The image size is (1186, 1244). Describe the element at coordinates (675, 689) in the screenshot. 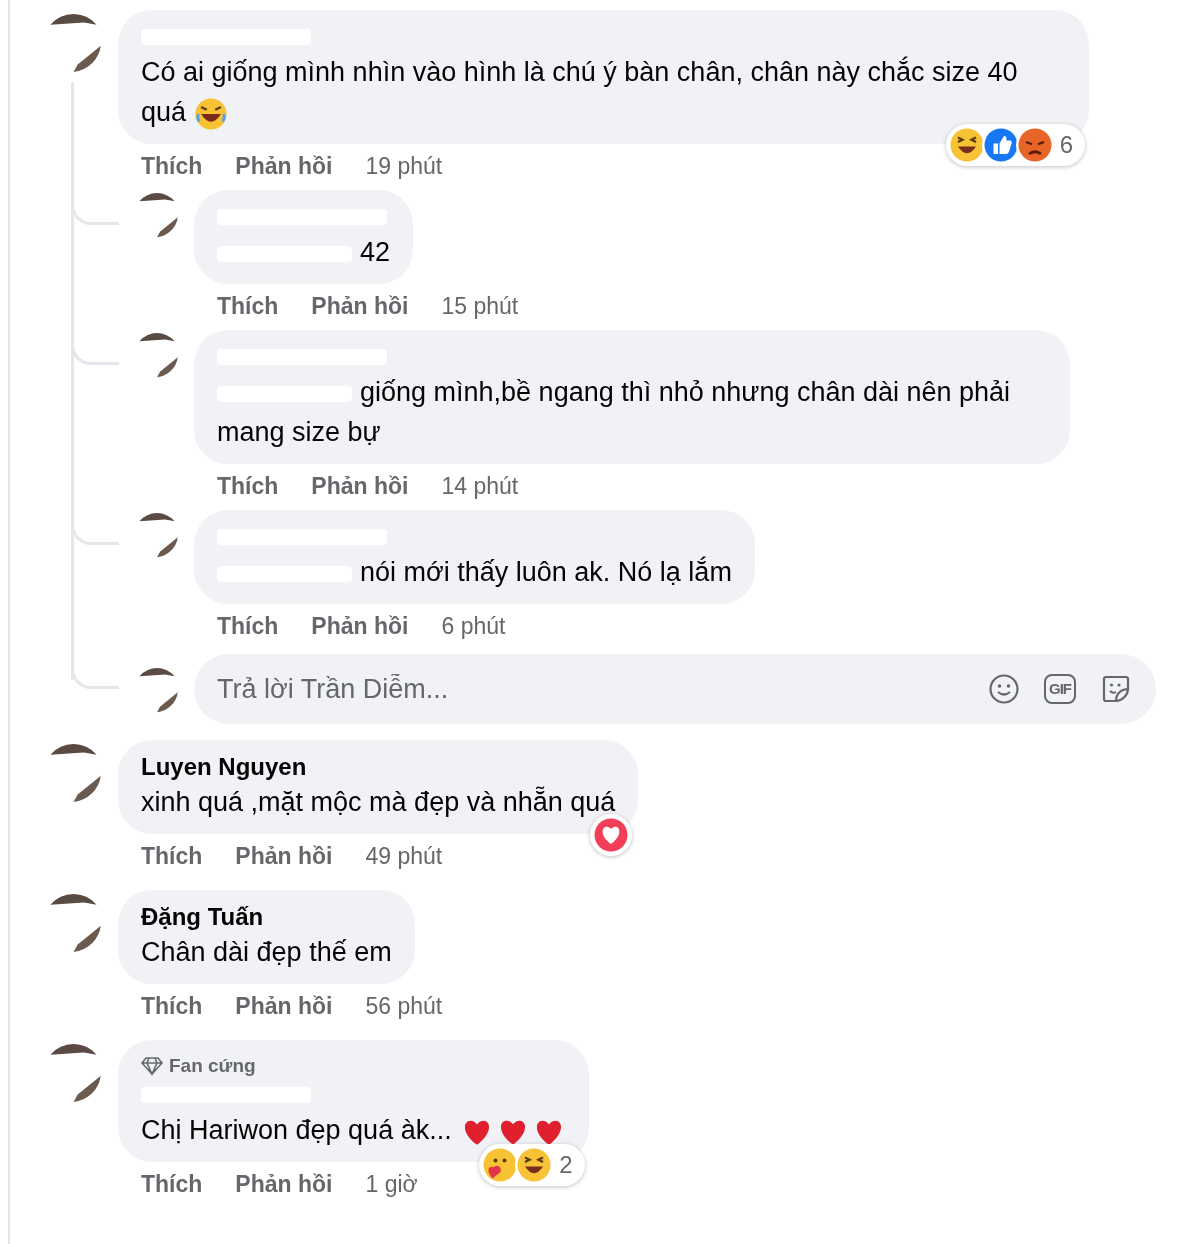

I see `reply-input-field: Trả lời Trần Diễm... GIF` at that location.